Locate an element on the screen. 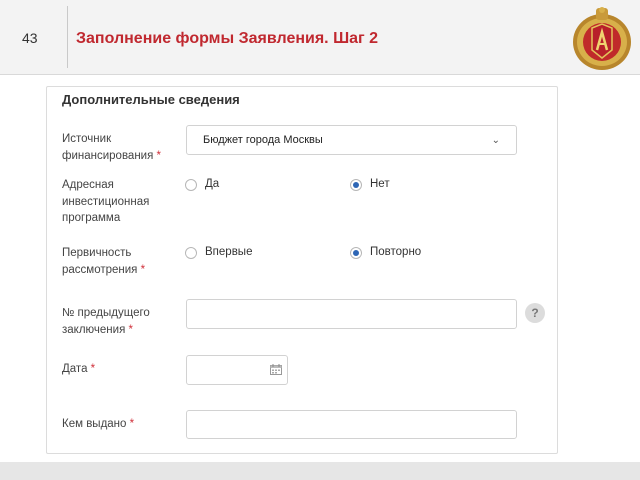  review-primacy-option-repeat: Повторно is located at coordinates (396, 252).